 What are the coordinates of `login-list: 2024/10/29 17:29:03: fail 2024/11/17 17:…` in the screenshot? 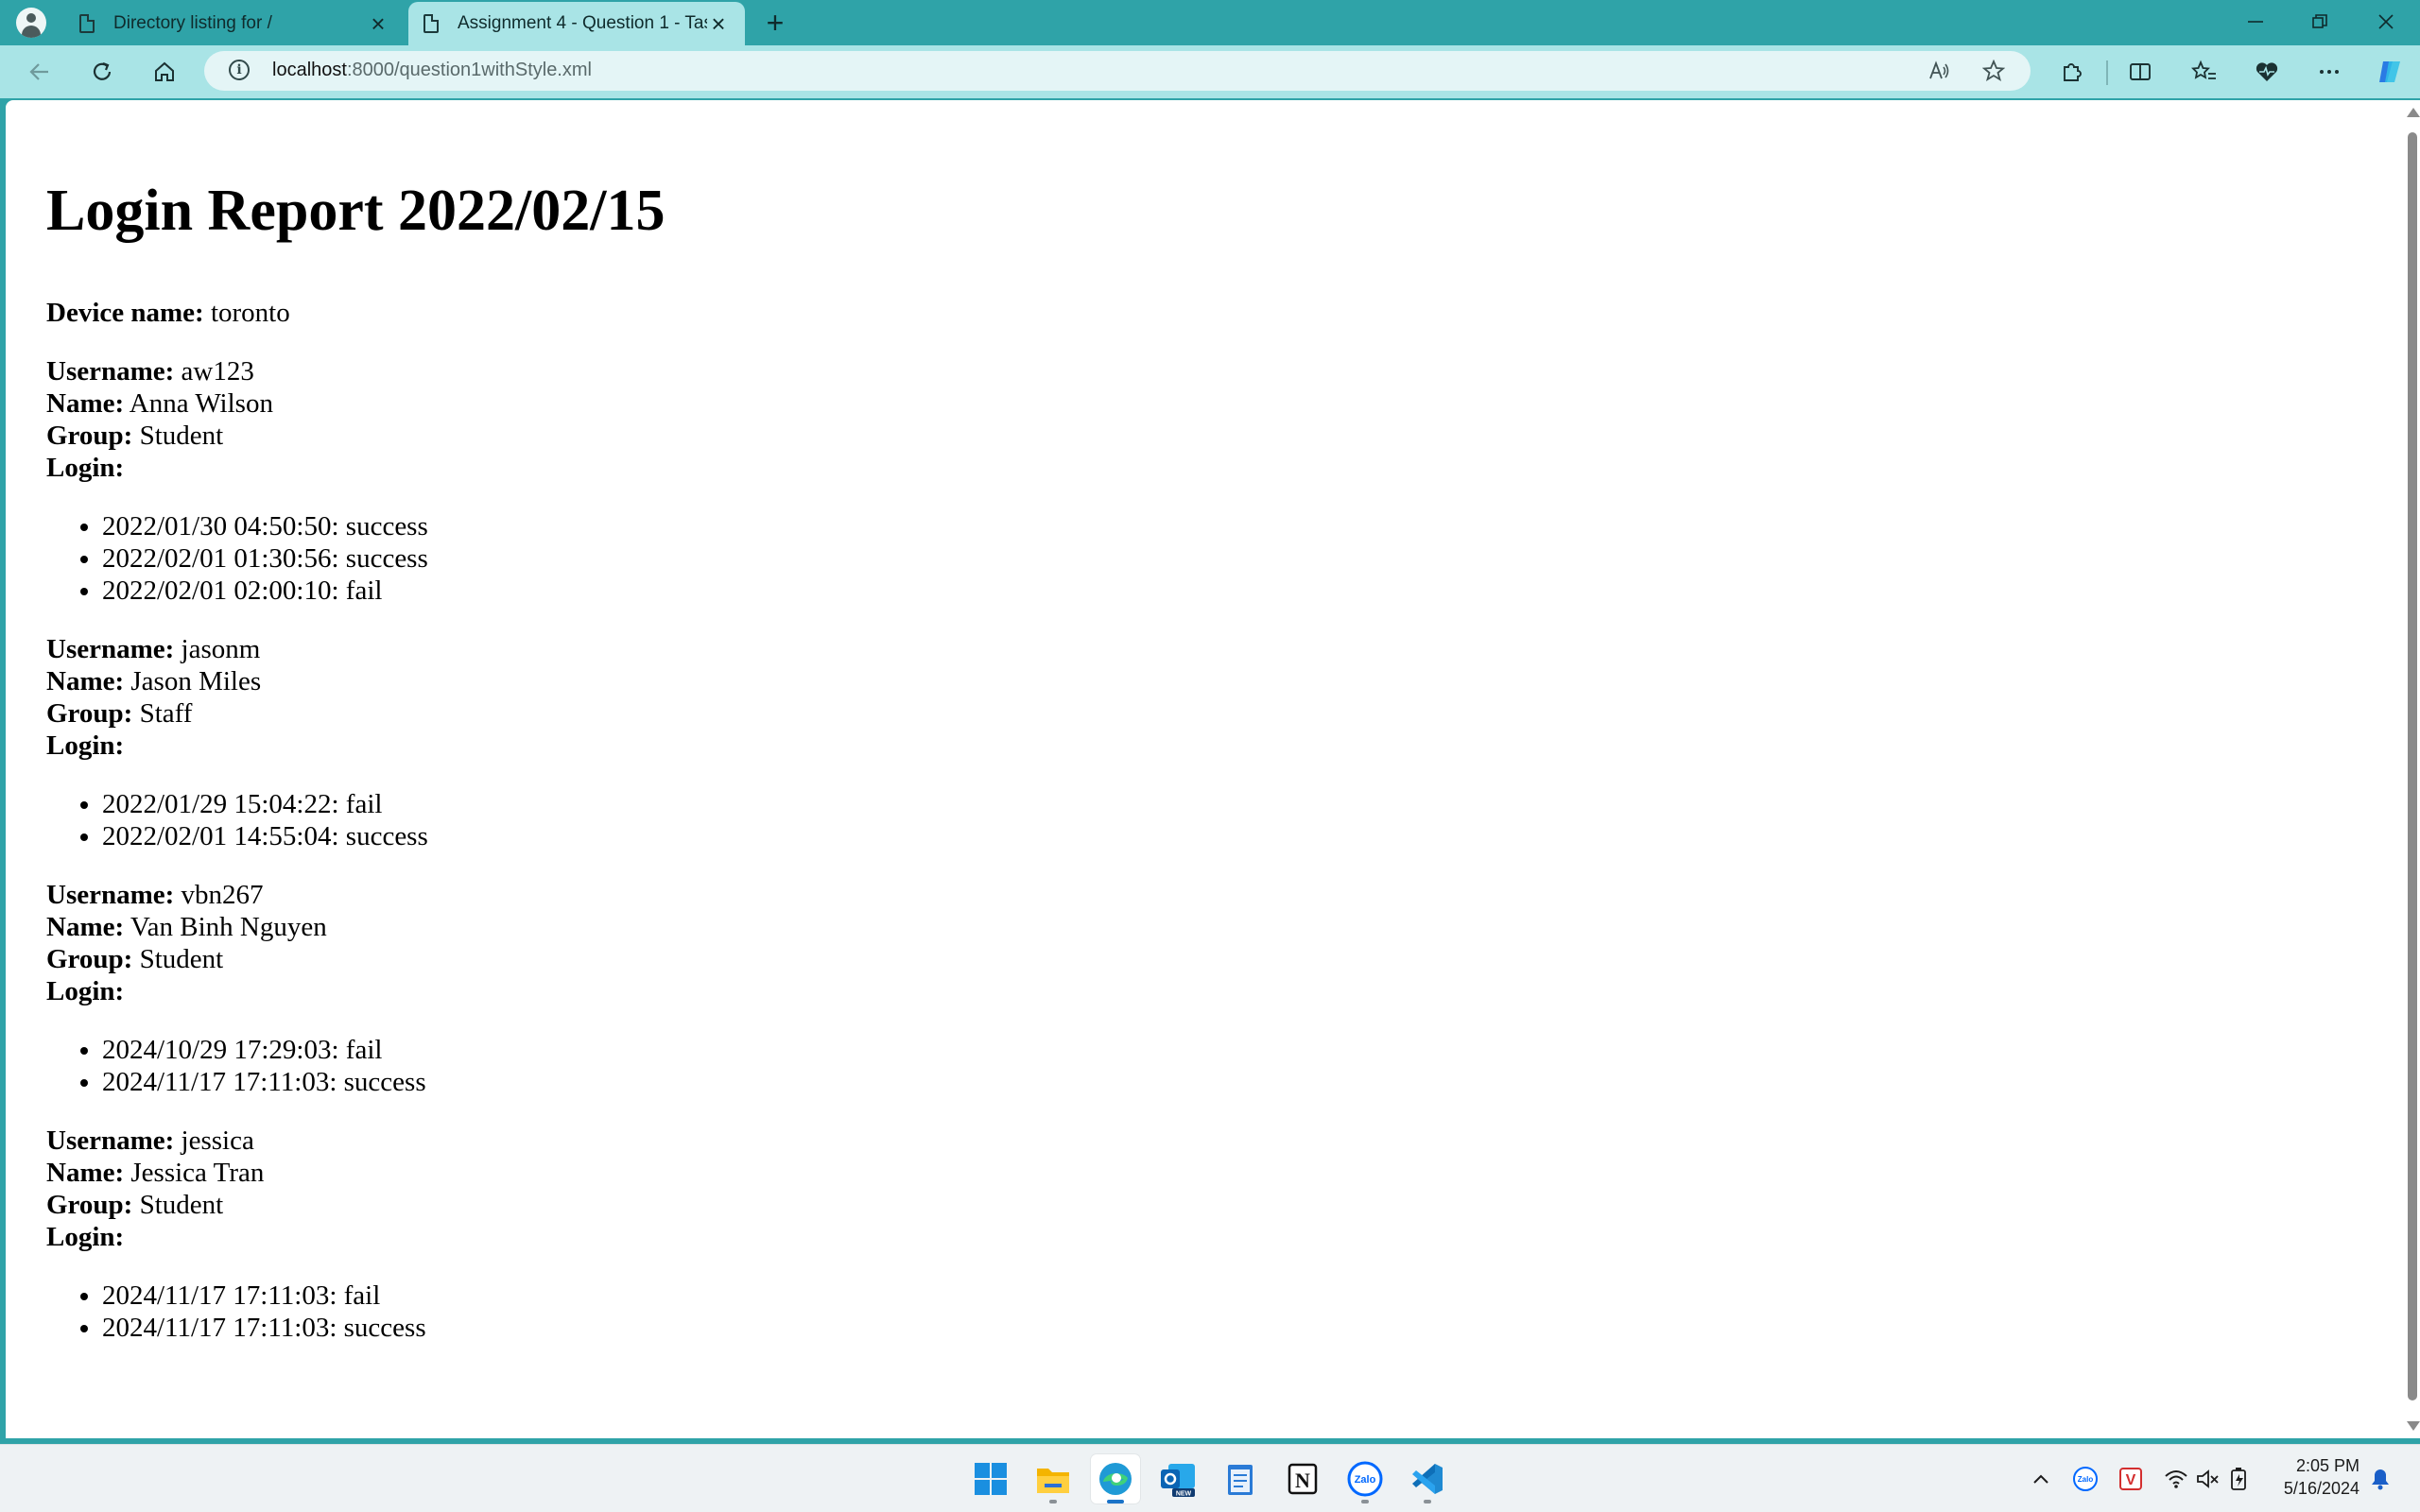 It's located at (383, 1066).